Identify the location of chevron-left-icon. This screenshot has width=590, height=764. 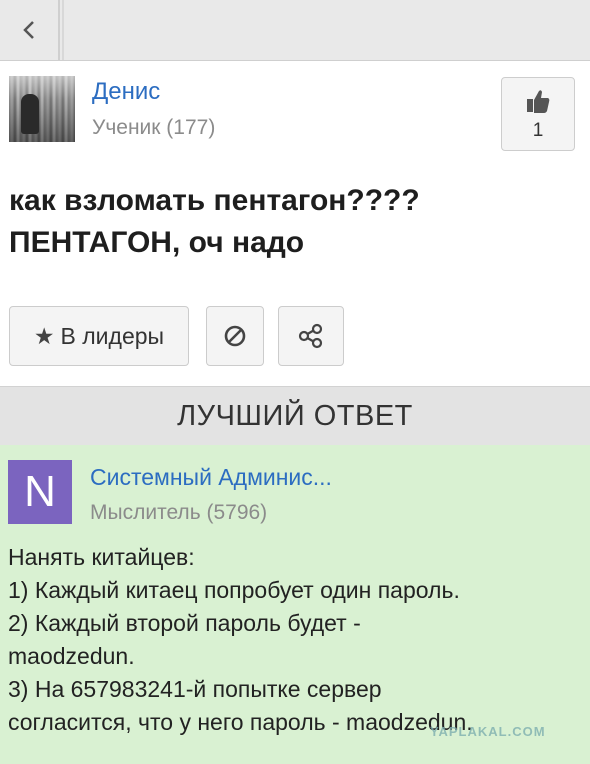
(28, 30).